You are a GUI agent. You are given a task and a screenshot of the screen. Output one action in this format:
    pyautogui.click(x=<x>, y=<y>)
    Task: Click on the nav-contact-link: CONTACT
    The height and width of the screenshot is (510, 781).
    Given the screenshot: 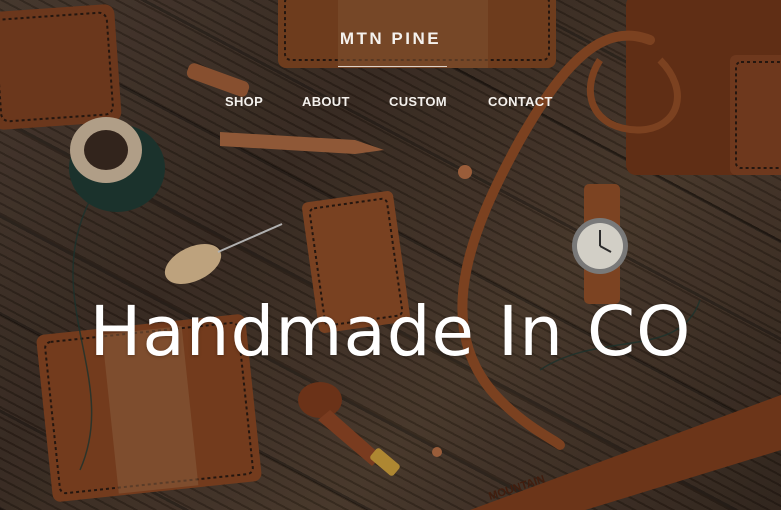 What is the action you would take?
    pyautogui.click(x=520, y=101)
    